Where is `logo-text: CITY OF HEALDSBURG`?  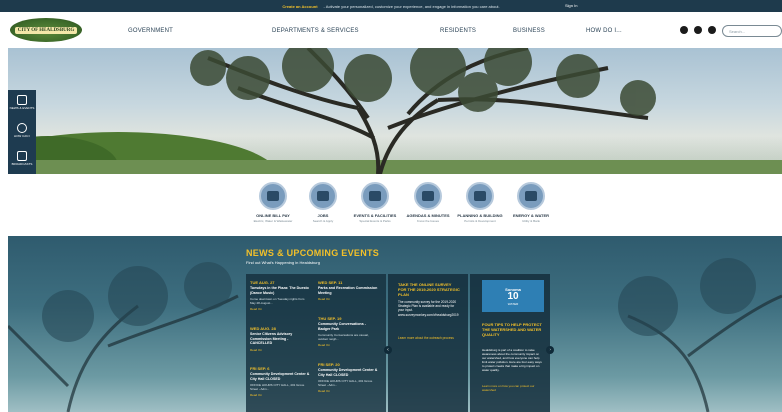
logo-text: CITY OF HEALDSBURG is located at coordinates (46, 30).